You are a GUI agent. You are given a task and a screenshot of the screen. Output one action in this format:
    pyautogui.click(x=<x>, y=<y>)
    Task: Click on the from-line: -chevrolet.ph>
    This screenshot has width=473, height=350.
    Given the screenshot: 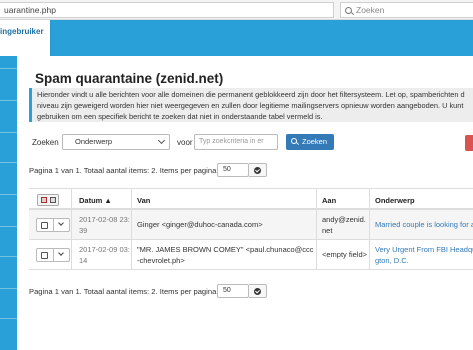 What is the action you would take?
    pyautogui.click(x=161, y=260)
    